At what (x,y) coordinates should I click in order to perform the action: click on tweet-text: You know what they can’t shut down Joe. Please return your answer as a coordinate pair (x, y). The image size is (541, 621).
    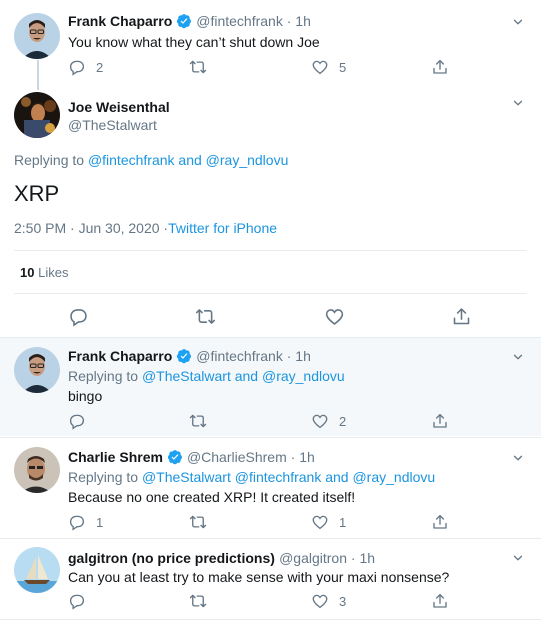
    Looking at the image, I should click on (194, 42).